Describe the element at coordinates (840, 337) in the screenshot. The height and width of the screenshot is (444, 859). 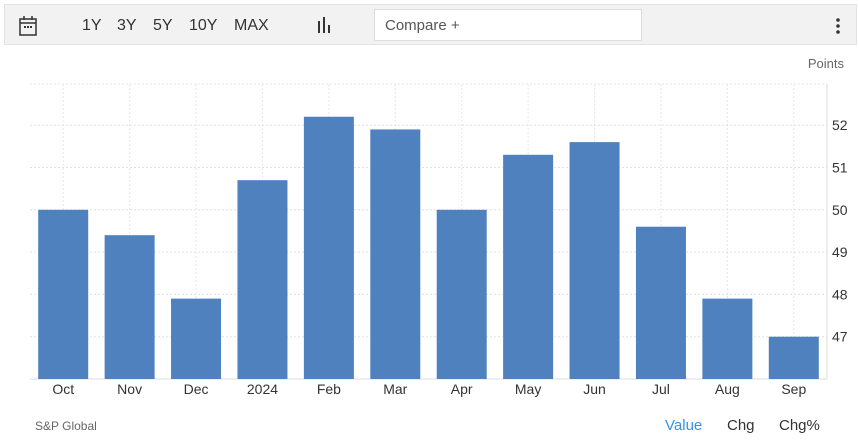
I see `y-tick-label: 47` at that location.